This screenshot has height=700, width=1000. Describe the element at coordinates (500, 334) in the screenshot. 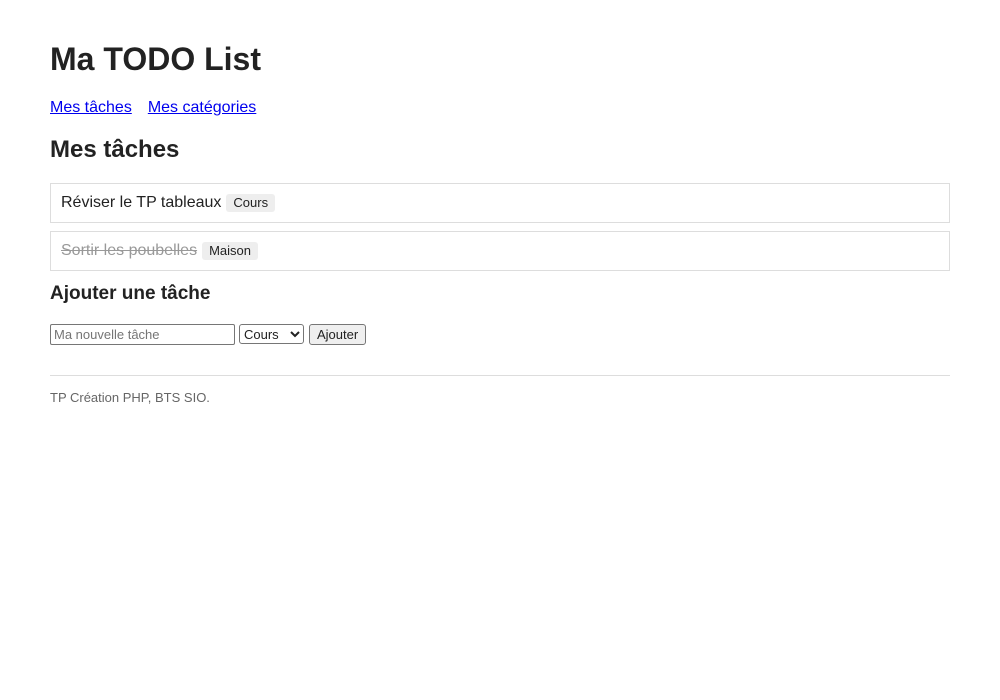

I see `add-task-form: Cours Ajouter` at that location.